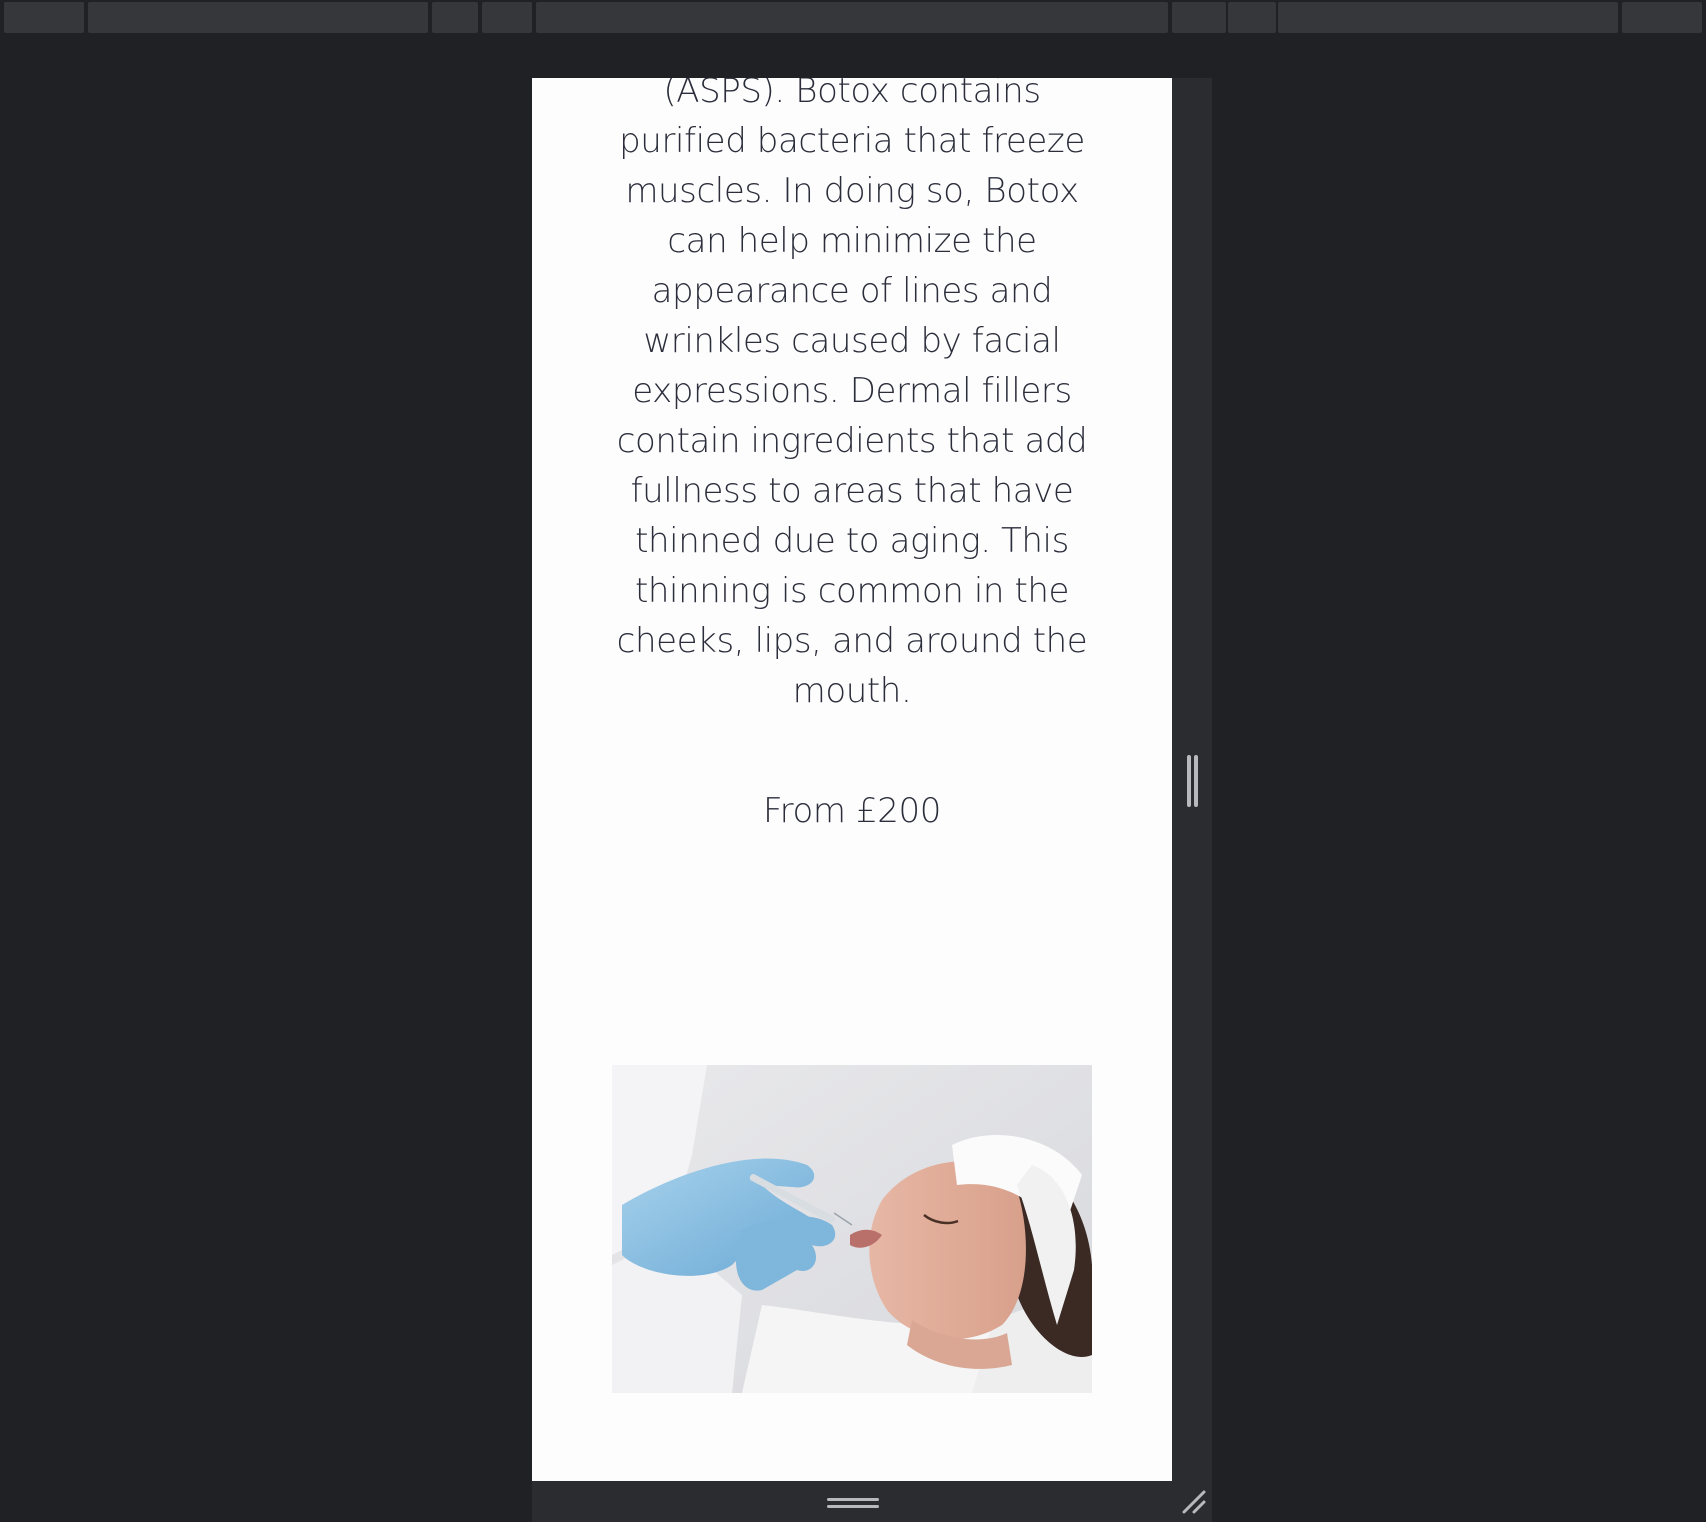  I want to click on toolbar-throttle-button, so click(1199, 17).